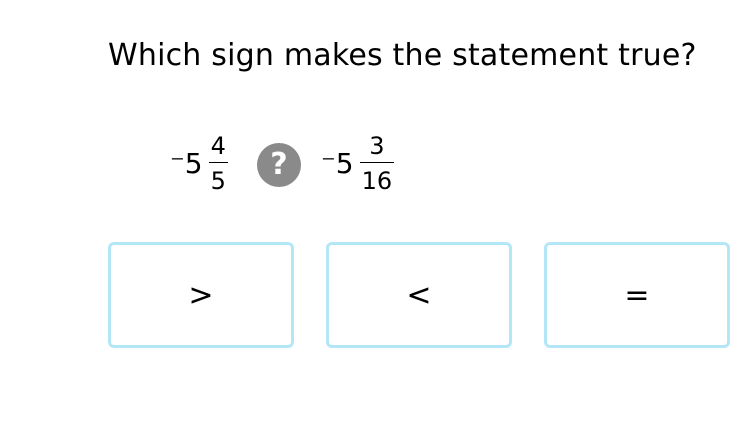 The image size is (756, 431). I want to click on right-denominator: 16, so click(377, 181).